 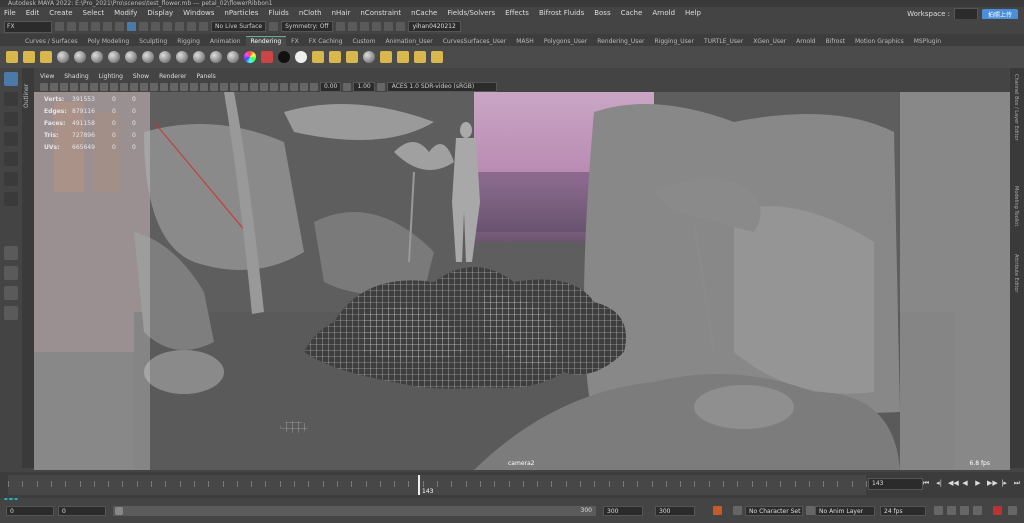 I want to click on range-slider: 300, so click(x=354, y=511).